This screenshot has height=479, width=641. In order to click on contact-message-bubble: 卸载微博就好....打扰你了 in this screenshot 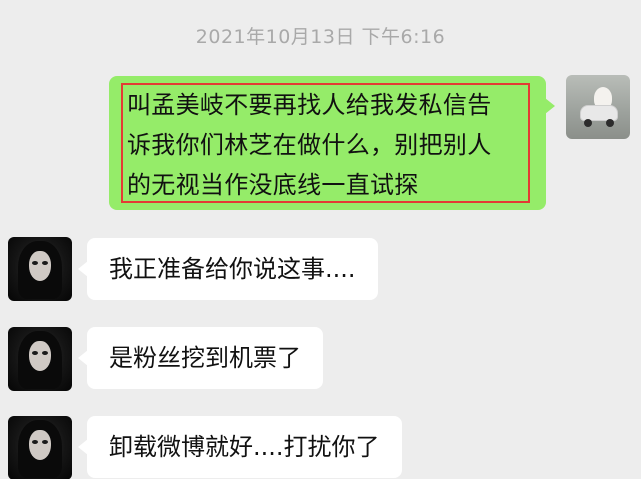, I will do `click(240, 447)`.